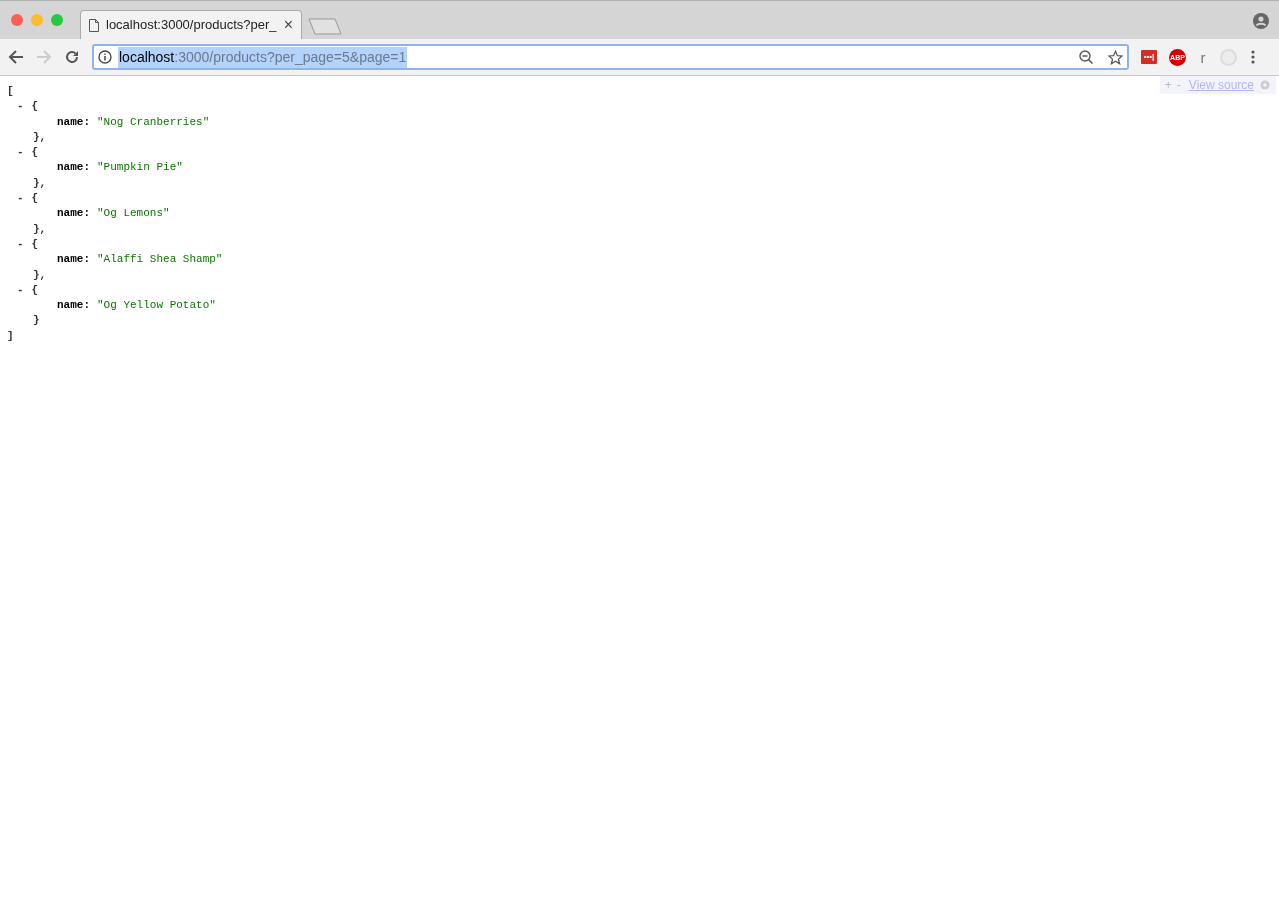 This screenshot has width=1279, height=917. Describe the element at coordinates (1261, 21) in the screenshot. I see `profile-icon` at that location.